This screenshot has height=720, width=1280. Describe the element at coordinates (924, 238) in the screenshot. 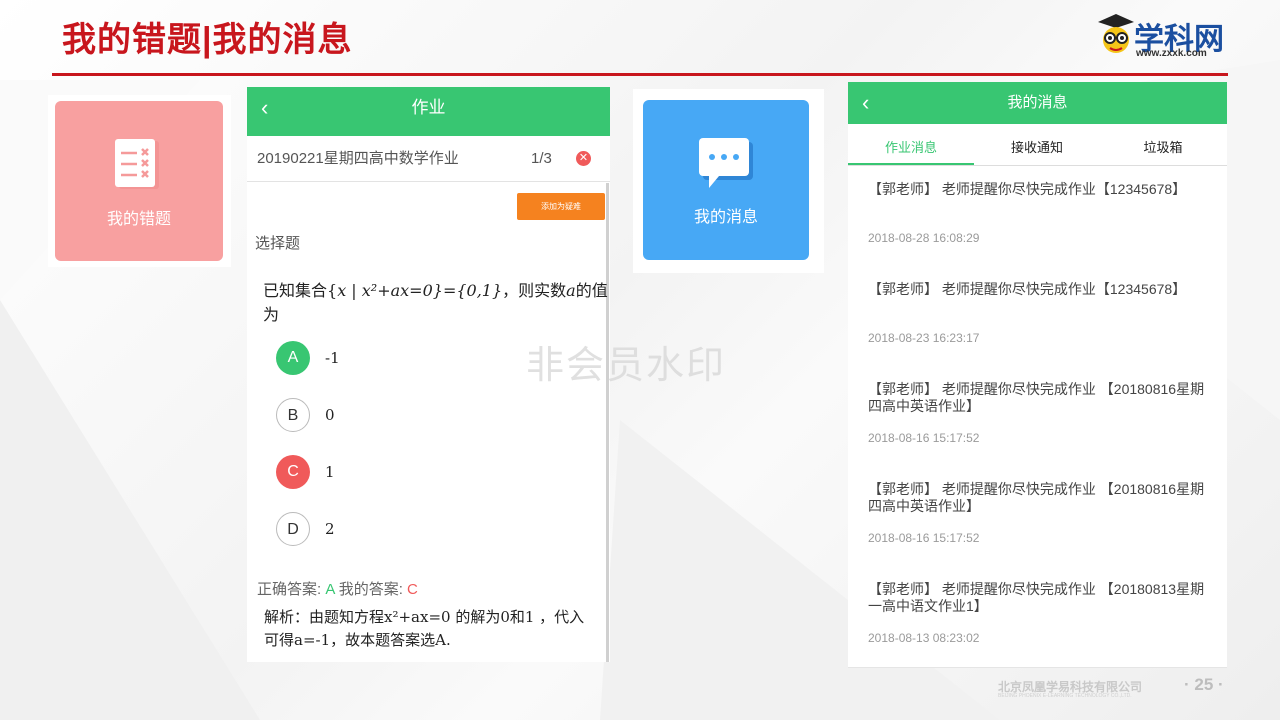

I see `message-time: 2018-08-28 16:08:29` at that location.